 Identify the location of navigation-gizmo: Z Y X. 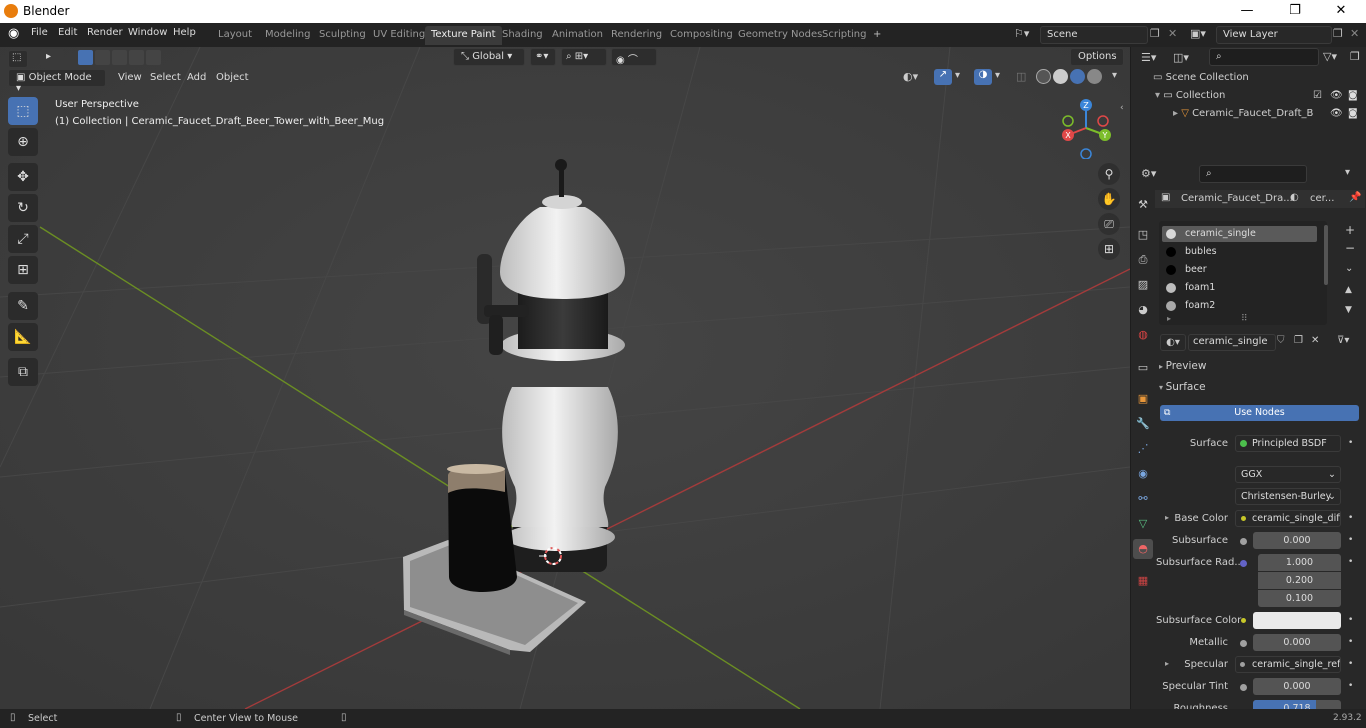
(1087, 128).